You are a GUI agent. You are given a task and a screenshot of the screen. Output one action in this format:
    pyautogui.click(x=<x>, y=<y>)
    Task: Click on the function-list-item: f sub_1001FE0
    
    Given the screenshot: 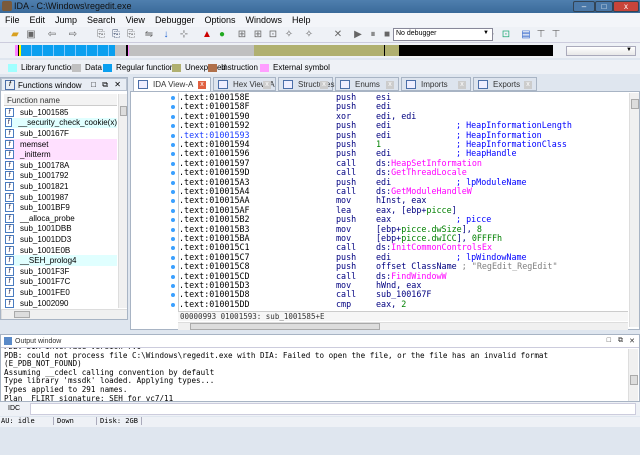 What is the action you would take?
    pyautogui.click(x=61, y=292)
    